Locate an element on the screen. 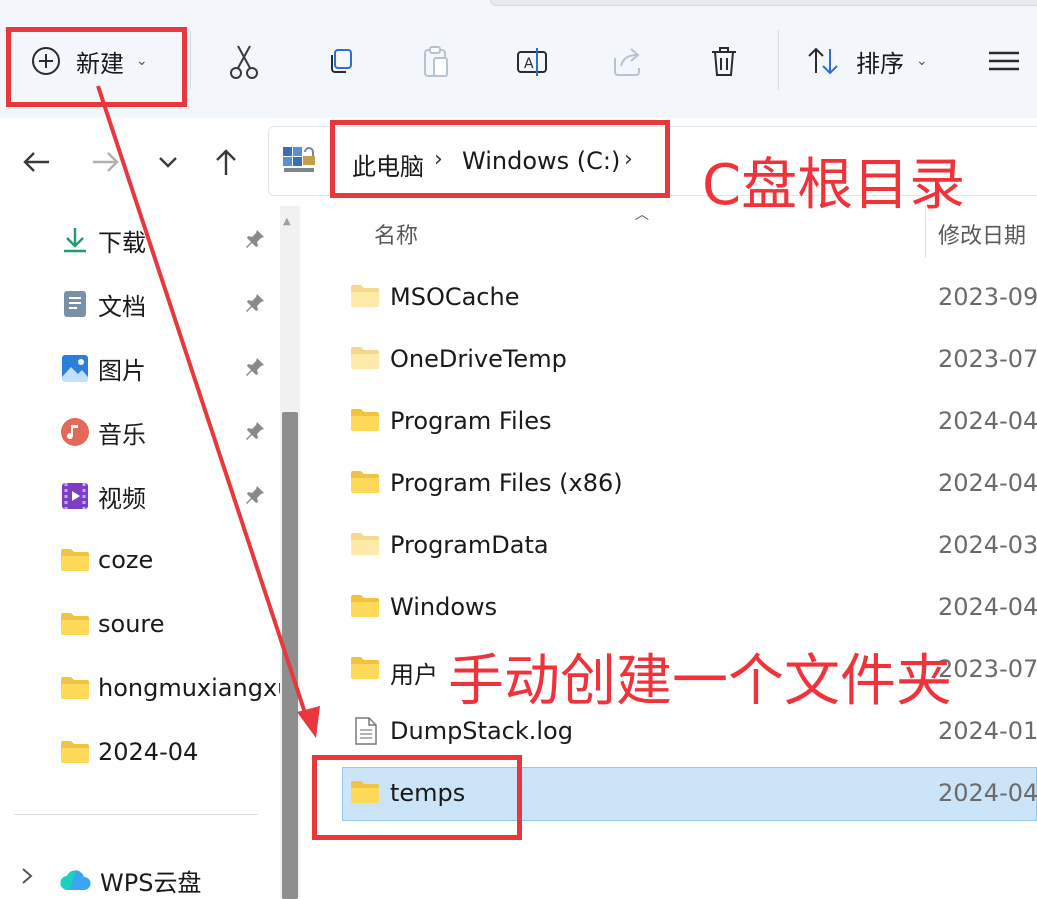 The width and height of the screenshot is (1037, 899). annotation-arrow-head is located at coordinates (308, 722).